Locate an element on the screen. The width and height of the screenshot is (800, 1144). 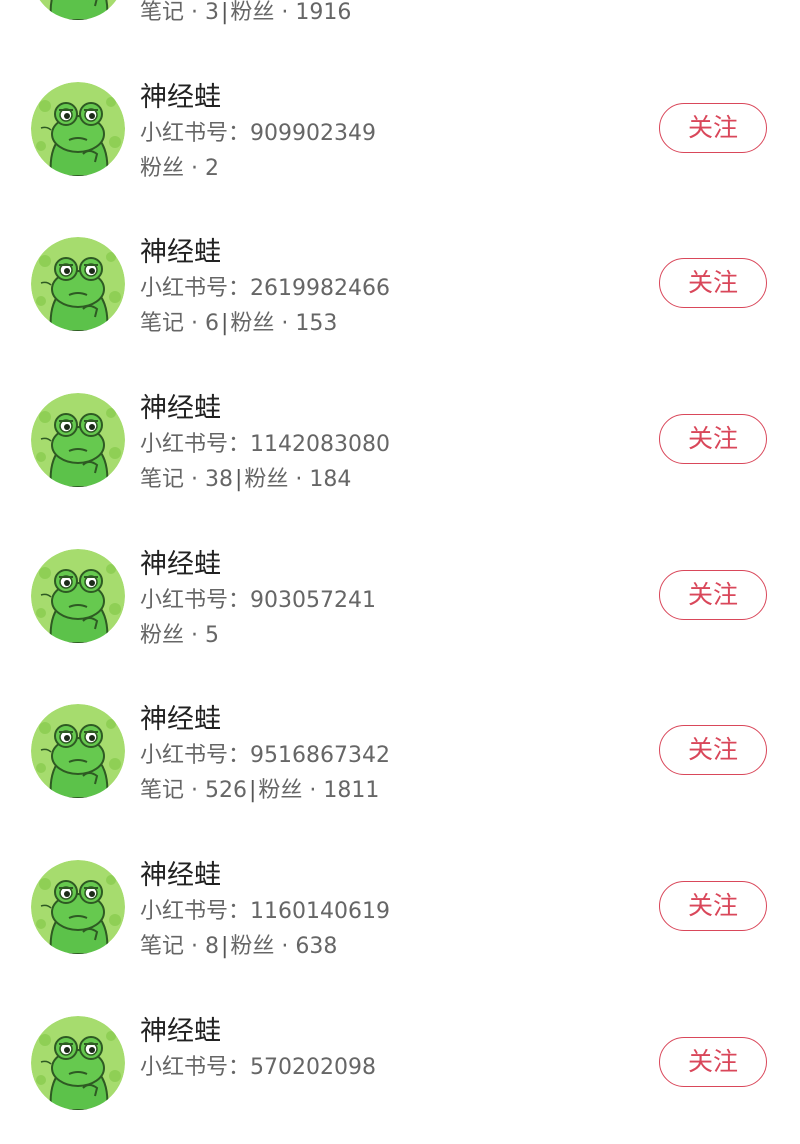
user-id-line: 小红书号：9516867342 is located at coordinates (265, 756).